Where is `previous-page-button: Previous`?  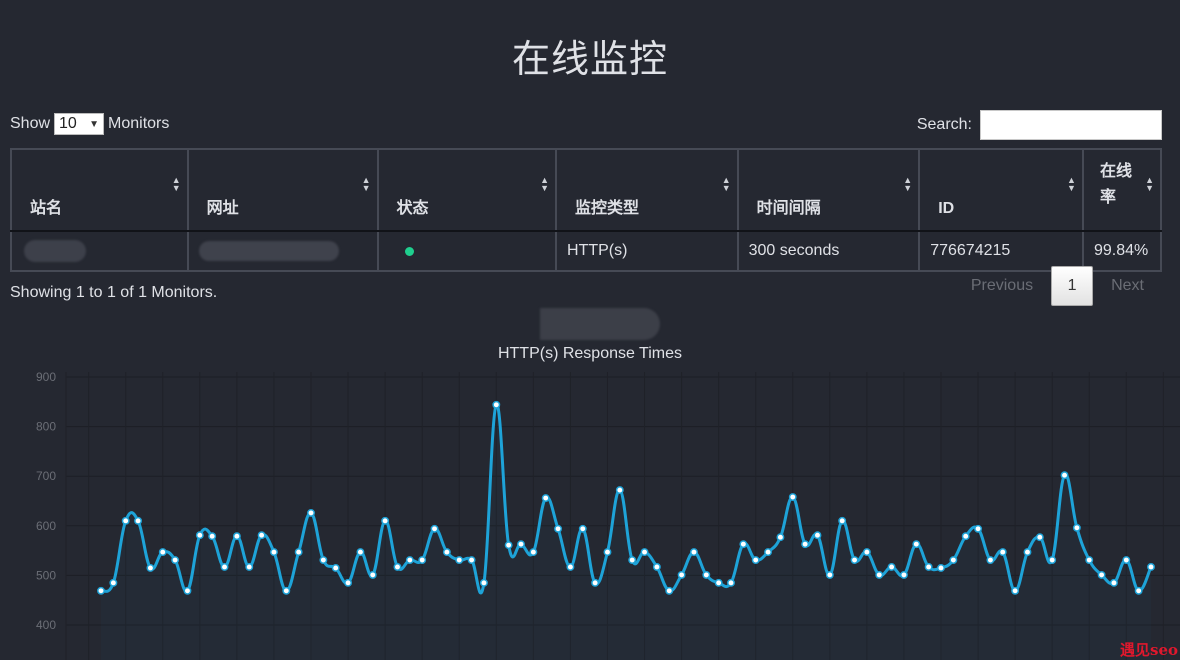 previous-page-button: Previous is located at coordinates (1002, 286).